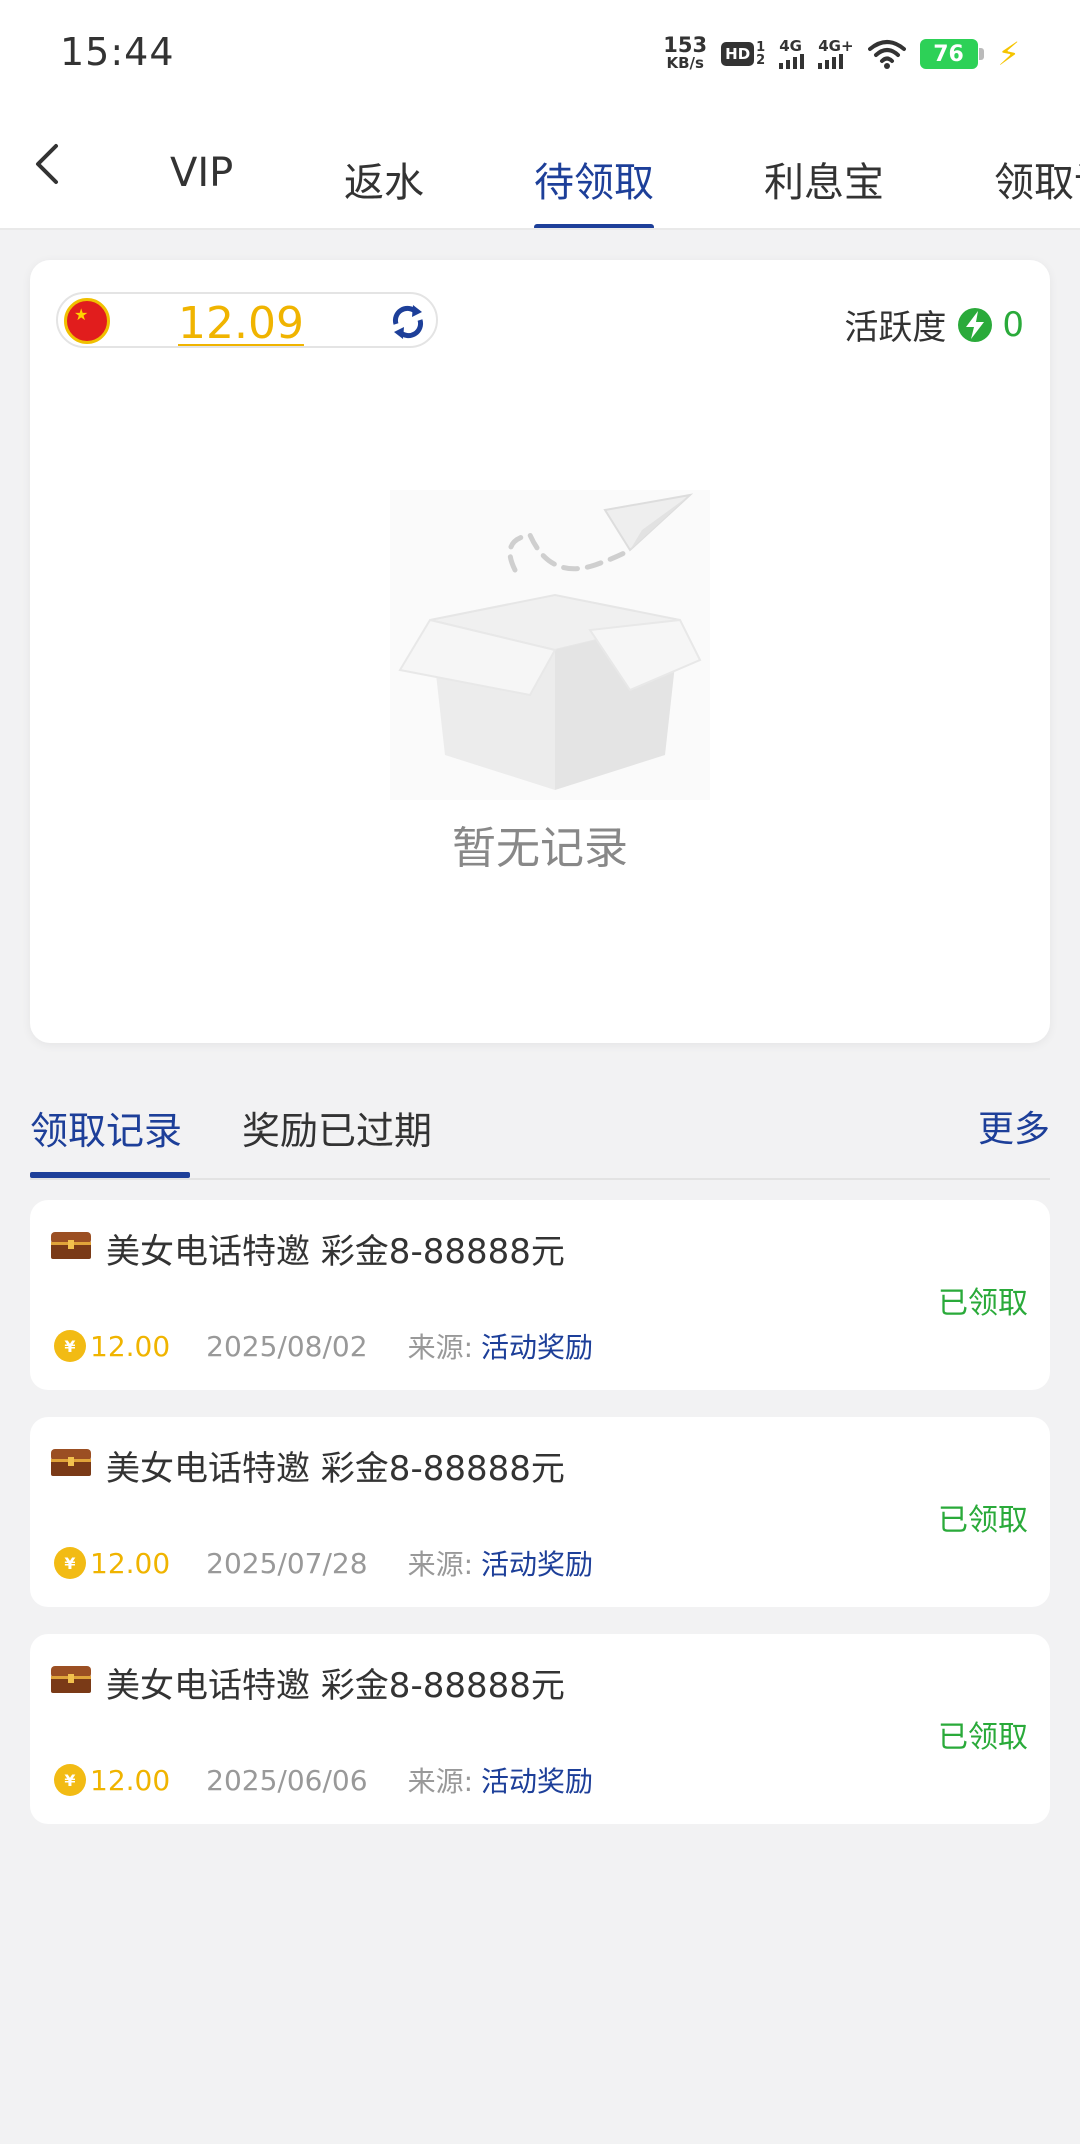  Describe the element at coordinates (287, 1563) in the screenshot. I see `record-date: 2025/07/28` at that location.